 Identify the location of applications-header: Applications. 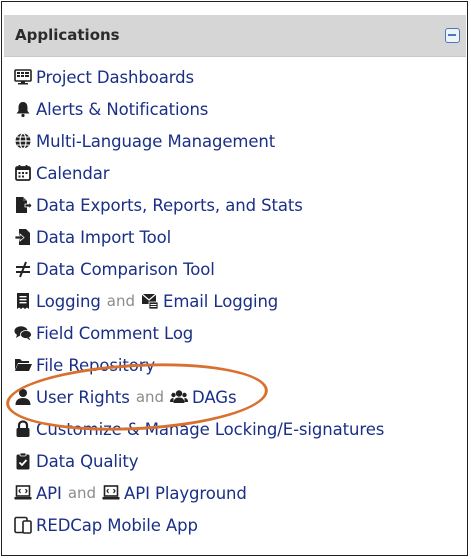
(235, 36).